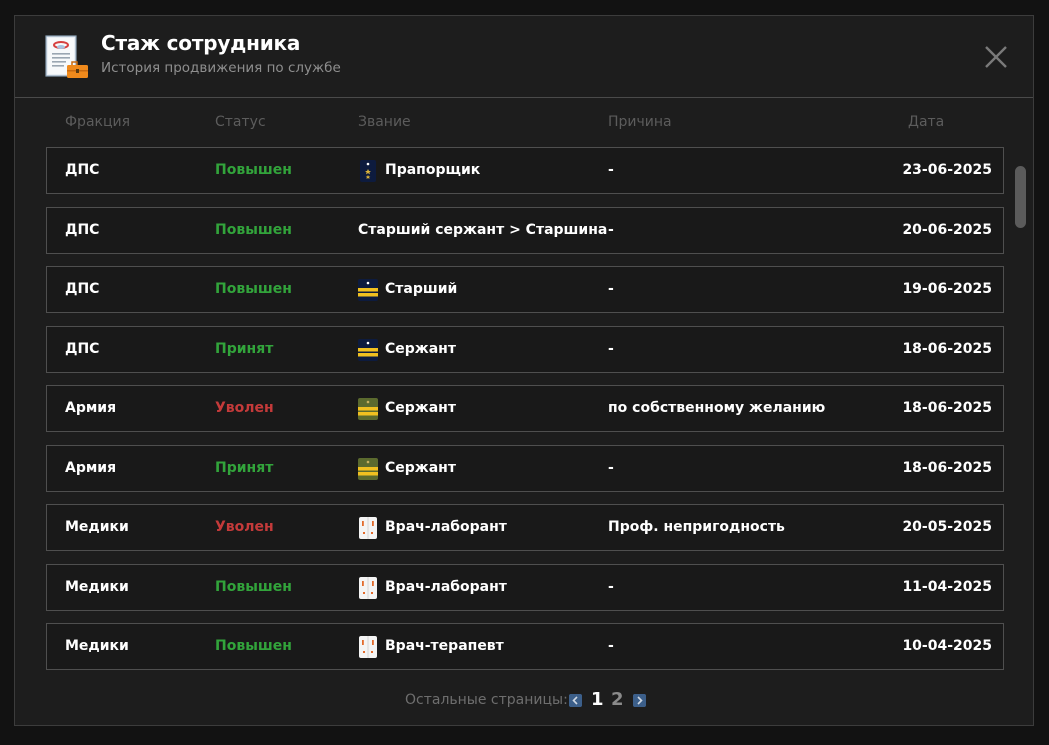  I want to click on column-header-reason: Причина, so click(640, 122).